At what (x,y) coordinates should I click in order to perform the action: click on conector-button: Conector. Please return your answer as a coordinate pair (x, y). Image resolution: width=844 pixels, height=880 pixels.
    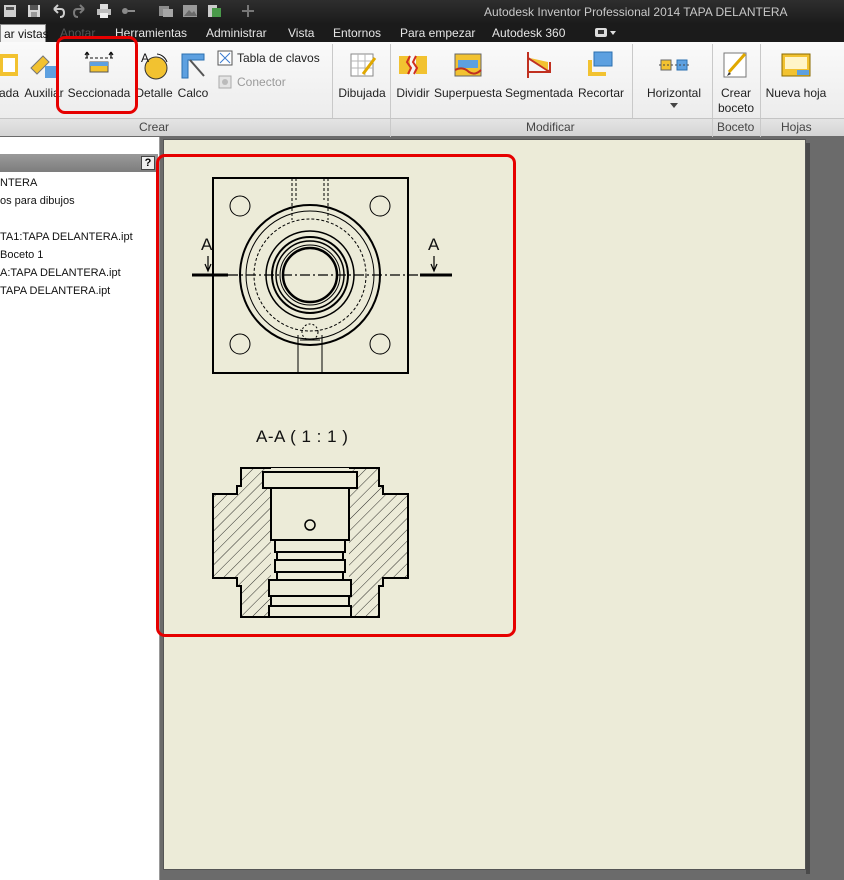
    Looking at the image, I should click on (251, 82).